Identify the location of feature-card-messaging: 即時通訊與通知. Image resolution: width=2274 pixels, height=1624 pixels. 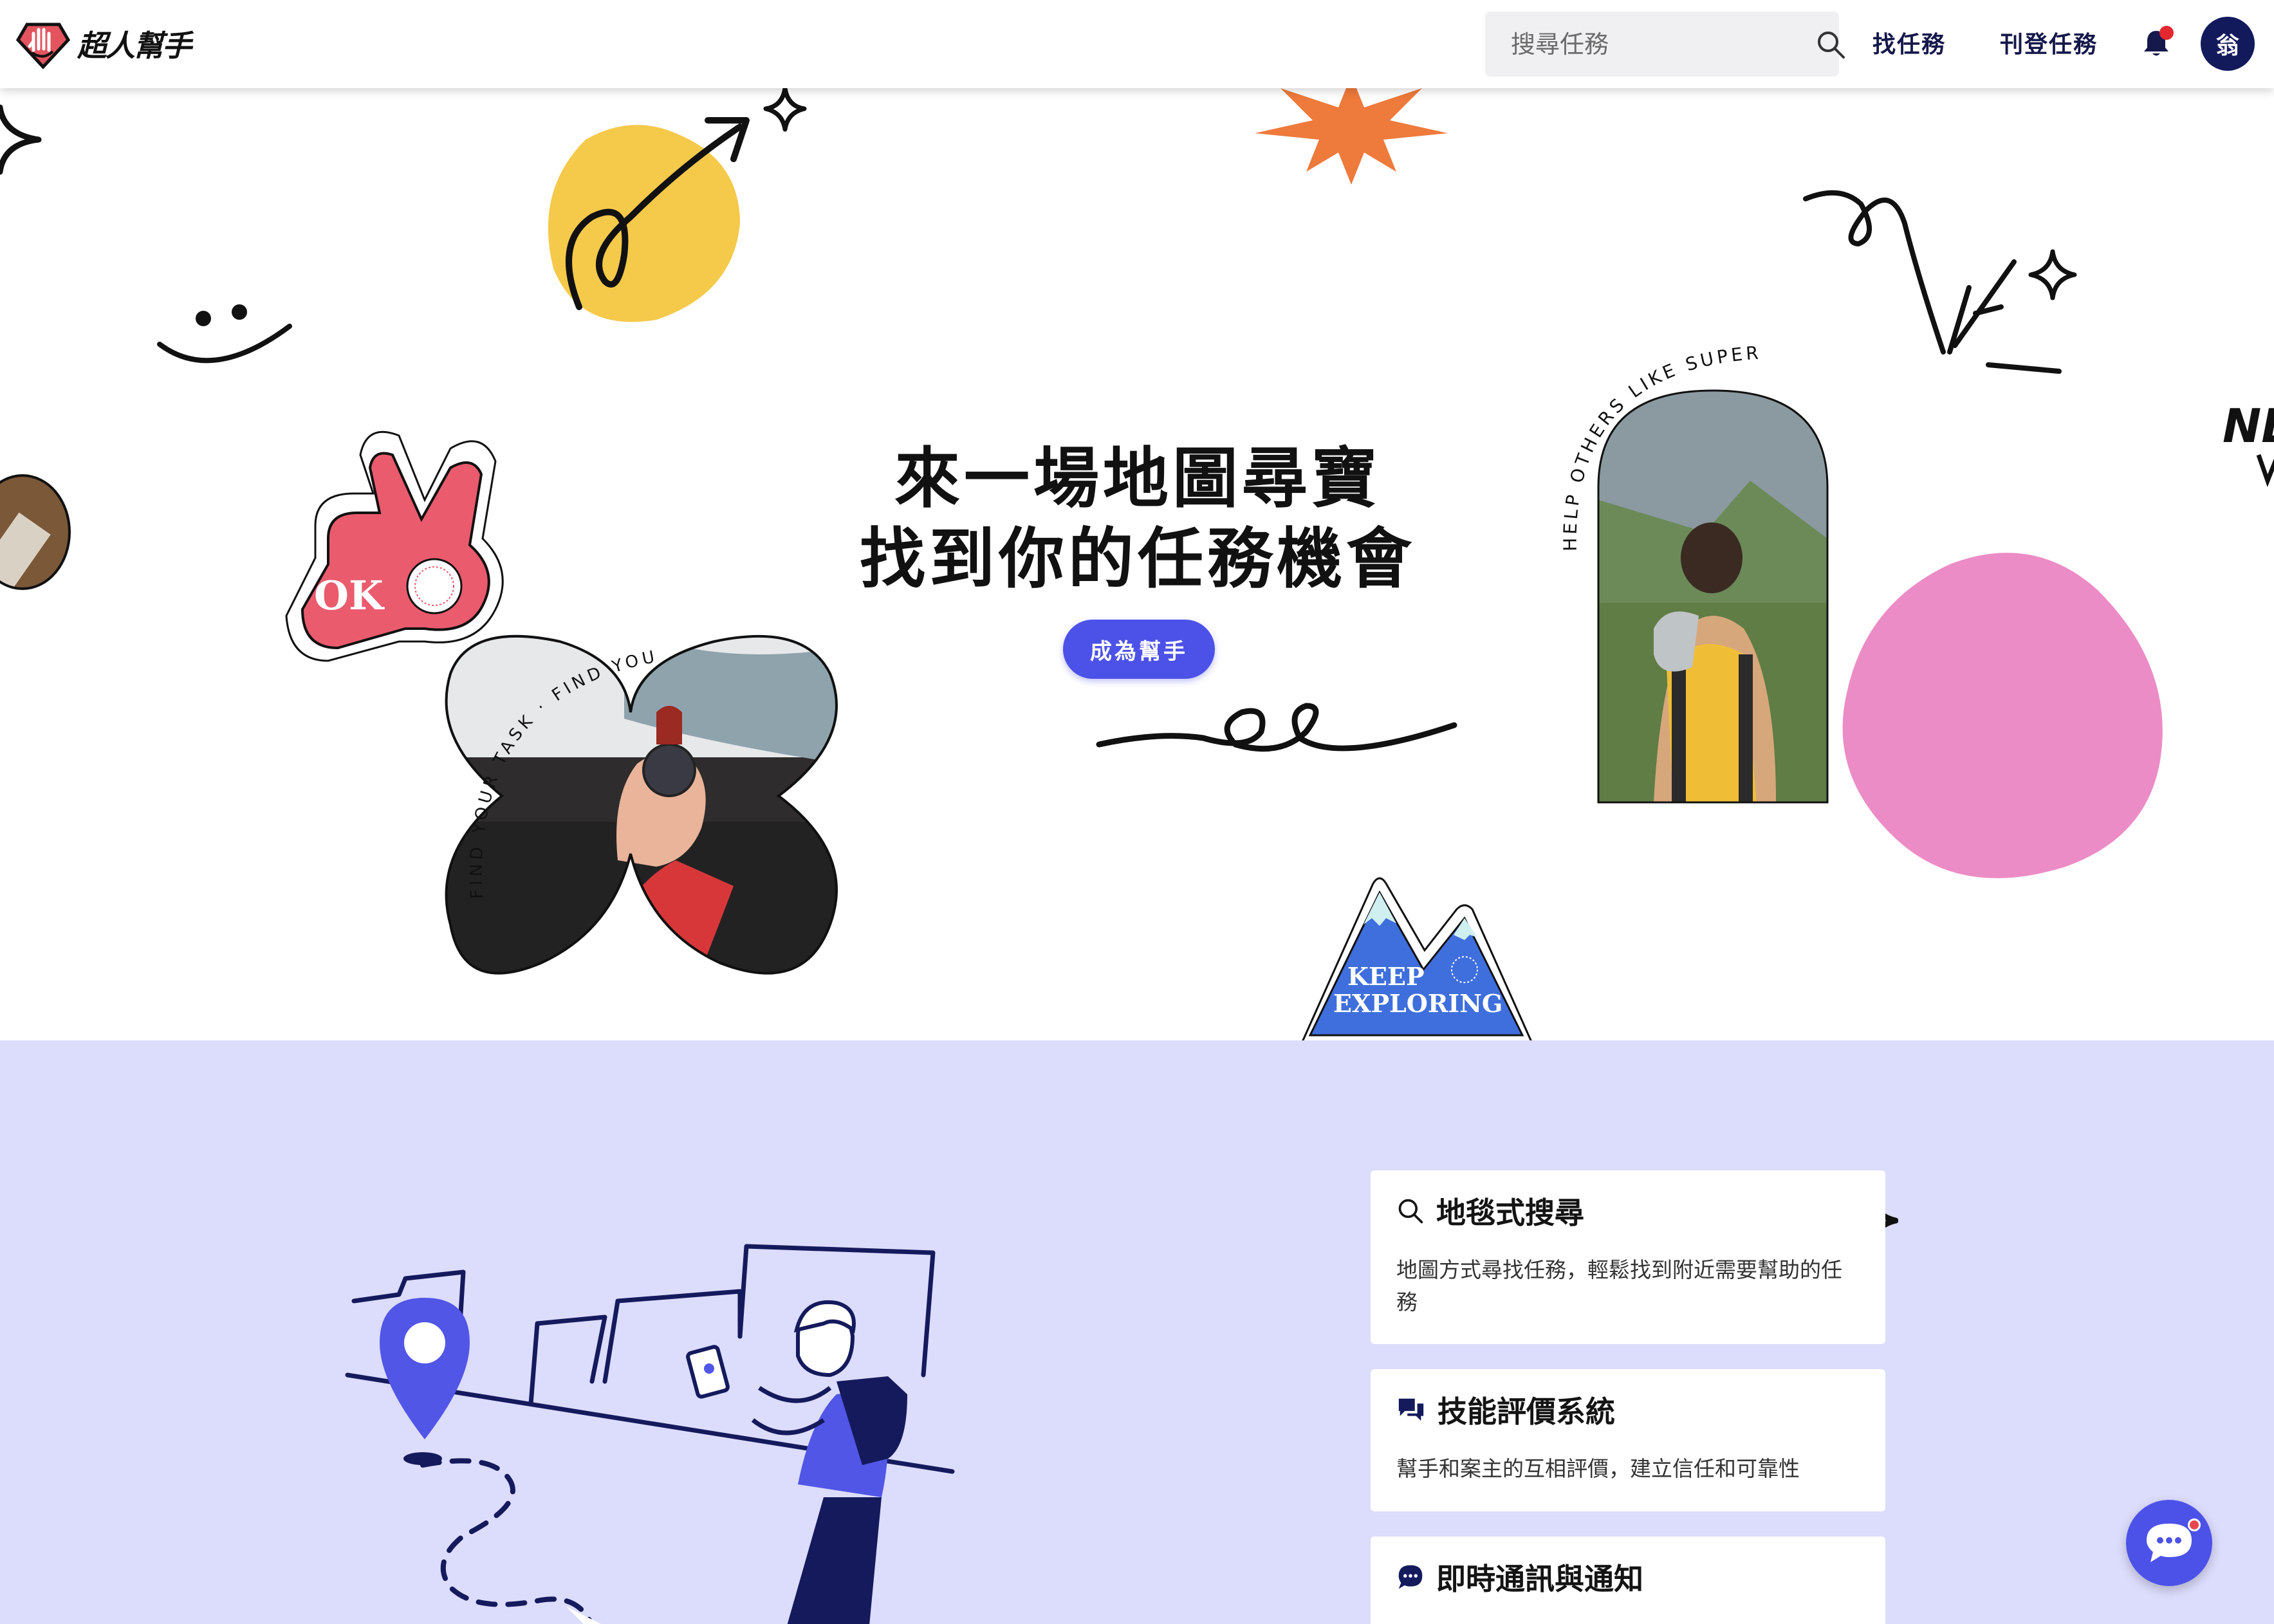
(1628, 1580).